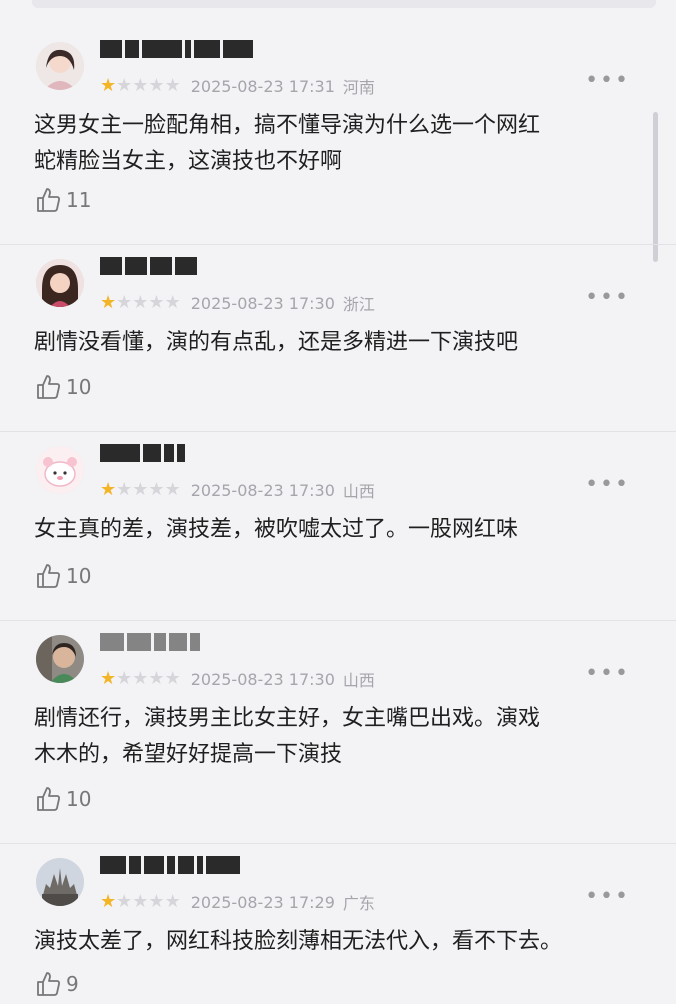 Image resolution: width=676 pixels, height=1004 pixels. I want to click on like-button: 9, so click(56, 984).